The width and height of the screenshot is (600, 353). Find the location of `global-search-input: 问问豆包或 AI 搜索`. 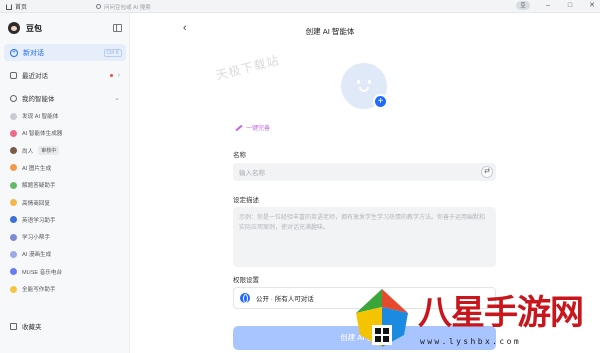

global-search-input: 问问豆包或 AI 搜索 is located at coordinates (171, 6).